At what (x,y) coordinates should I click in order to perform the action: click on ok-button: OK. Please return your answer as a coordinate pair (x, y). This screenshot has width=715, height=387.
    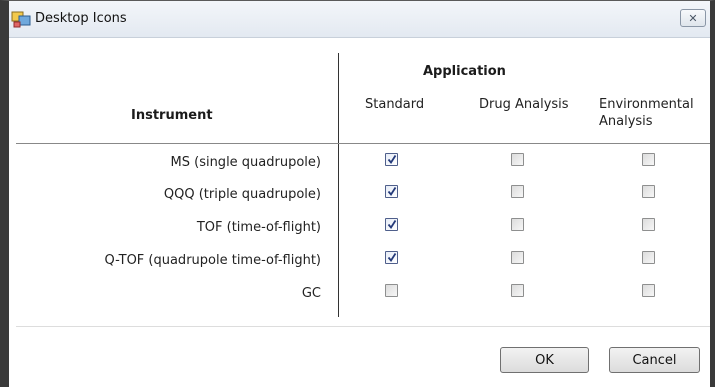
    Looking at the image, I should click on (544, 360).